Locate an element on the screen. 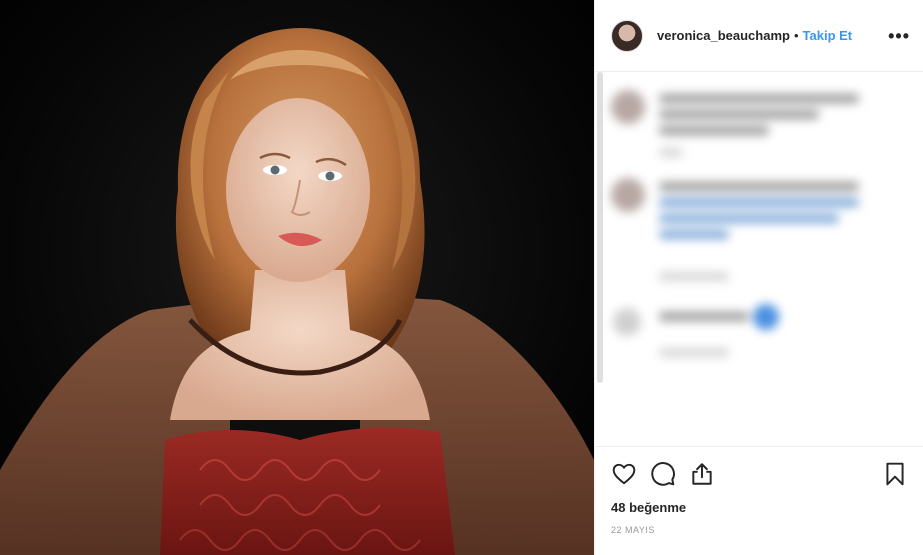  post-date: 22 MAYIS is located at coordinates (759, 530).